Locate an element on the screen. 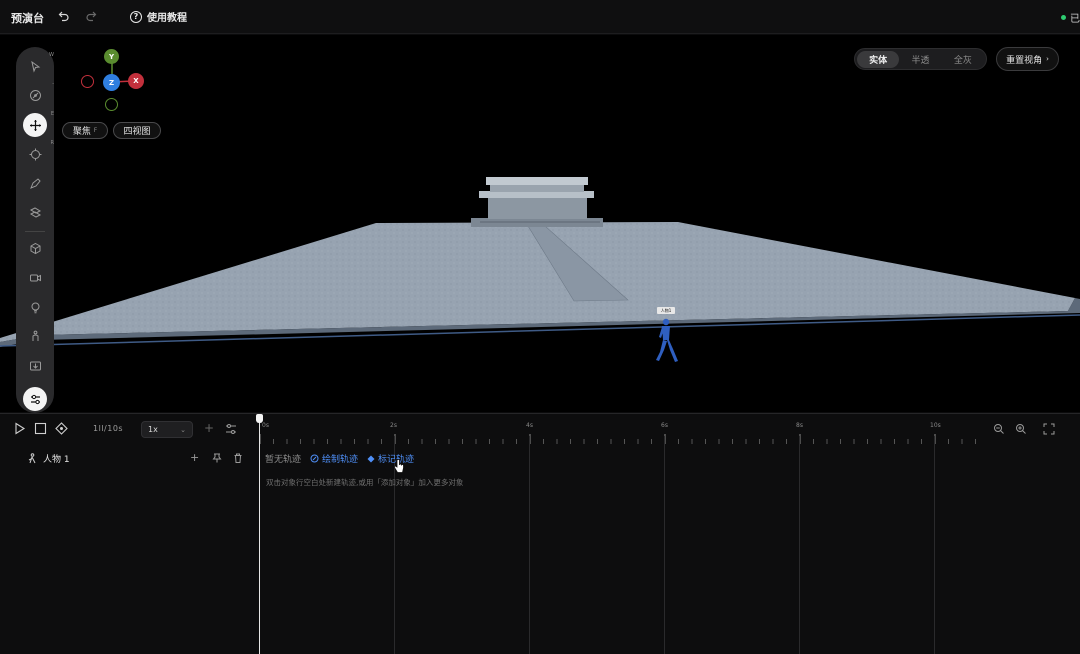 This screenshot has width=1080, height=654. draw-path-icon is located at coordinates (314, 458).